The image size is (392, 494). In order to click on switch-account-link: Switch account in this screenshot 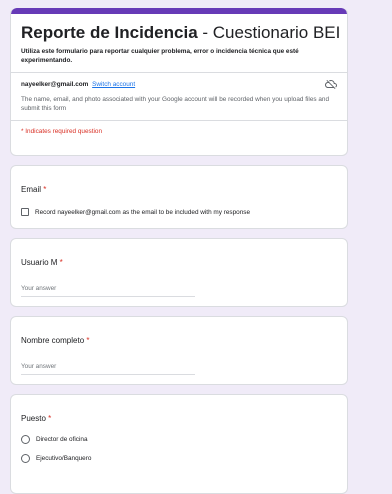, I will do `click(113, 84)`.